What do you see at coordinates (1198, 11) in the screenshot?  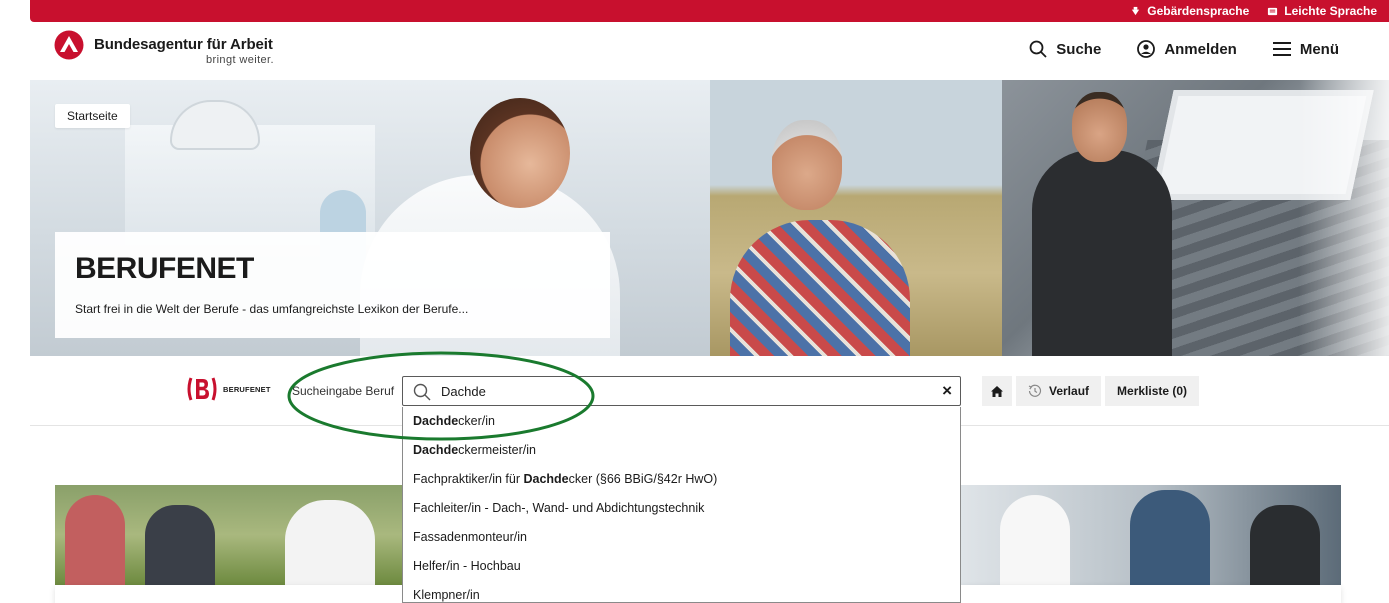 I see `sign-language-label: Gebärdensprache` at bounding box center [1198, 11].